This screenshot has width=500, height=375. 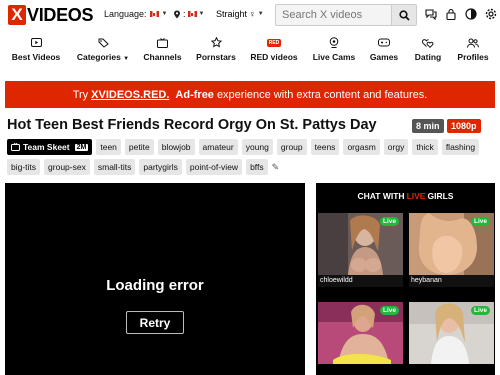 I want to click on tag-flashing: flashing, so click(x=460, y=147).